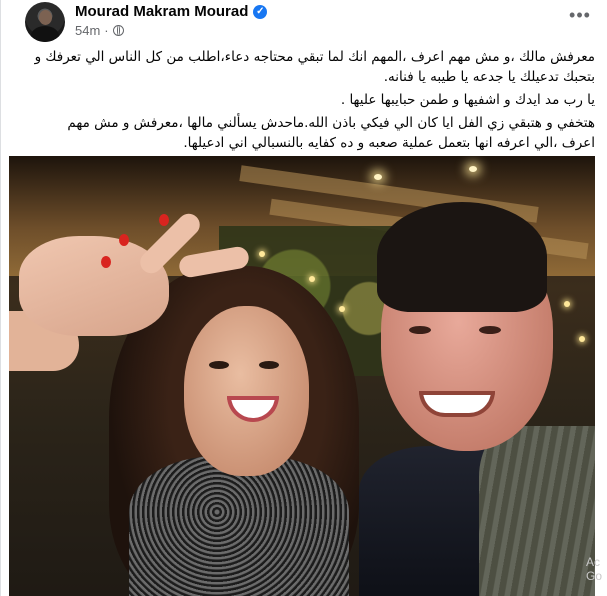 Image resolution: width=607 pixels, height=596 pixels. I want to click on post-meta: 54m ·, so click(99, 30).